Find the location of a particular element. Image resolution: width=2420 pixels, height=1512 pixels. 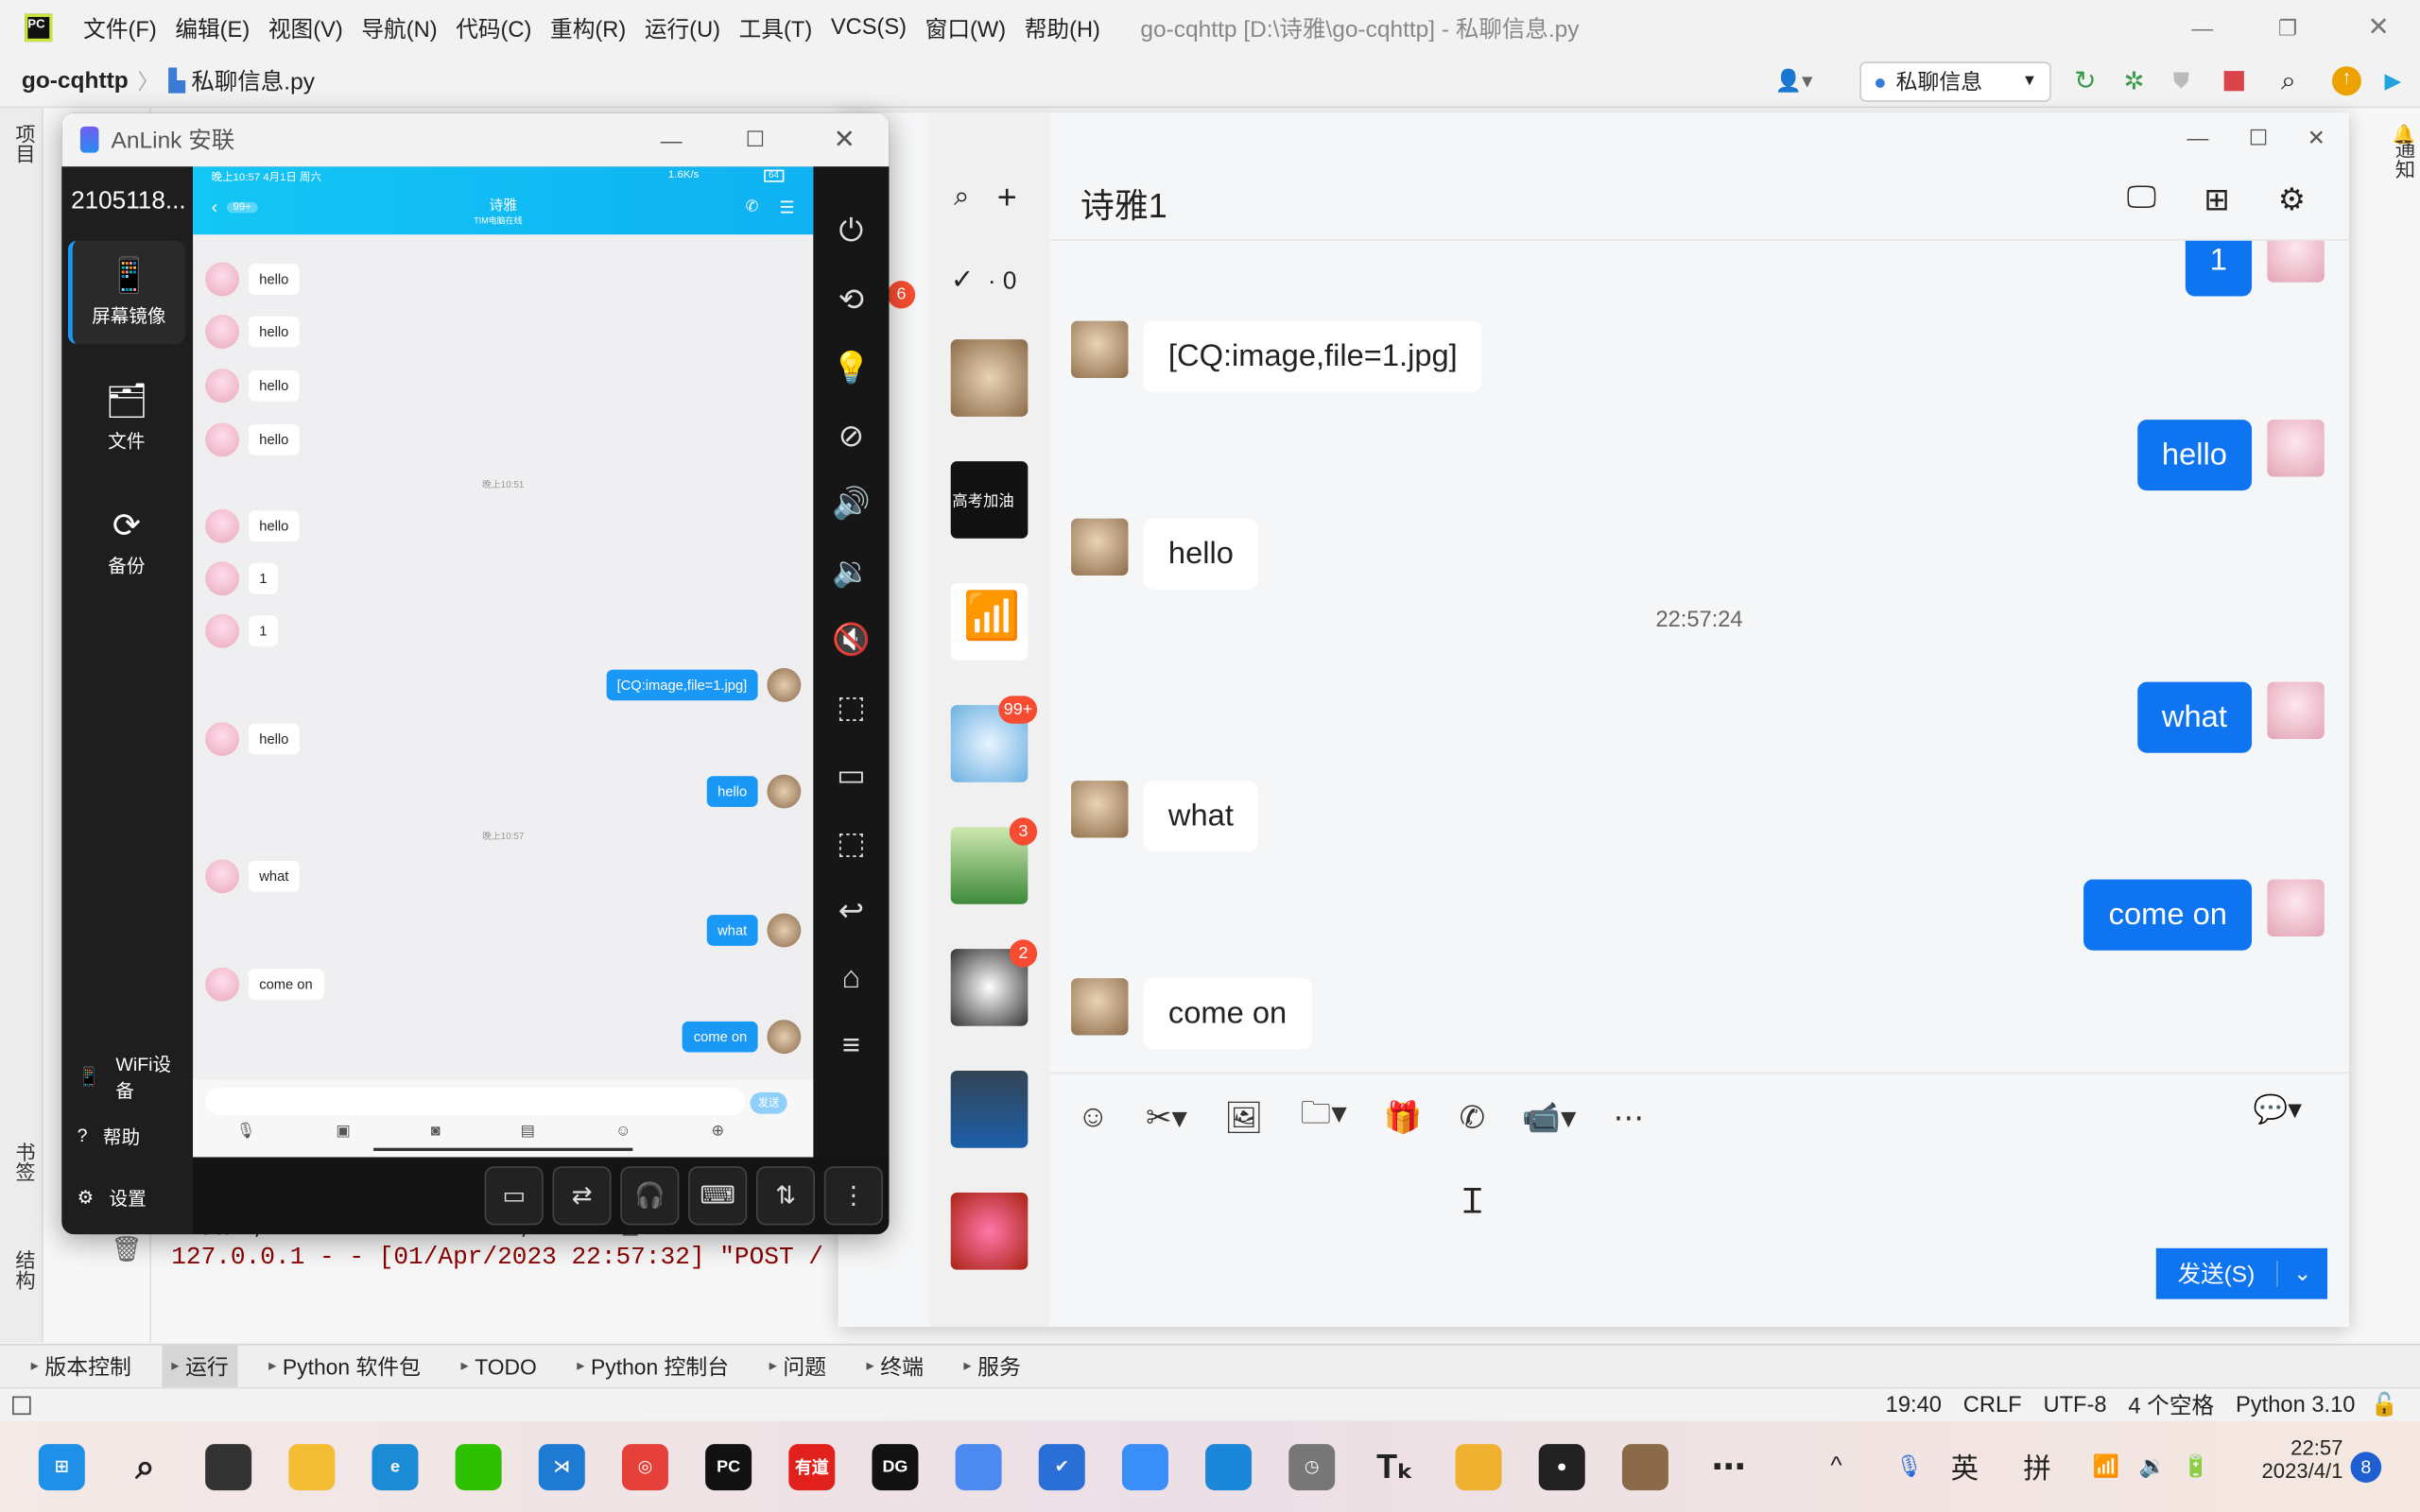

message-input is located at coordinates (1698, 1192).